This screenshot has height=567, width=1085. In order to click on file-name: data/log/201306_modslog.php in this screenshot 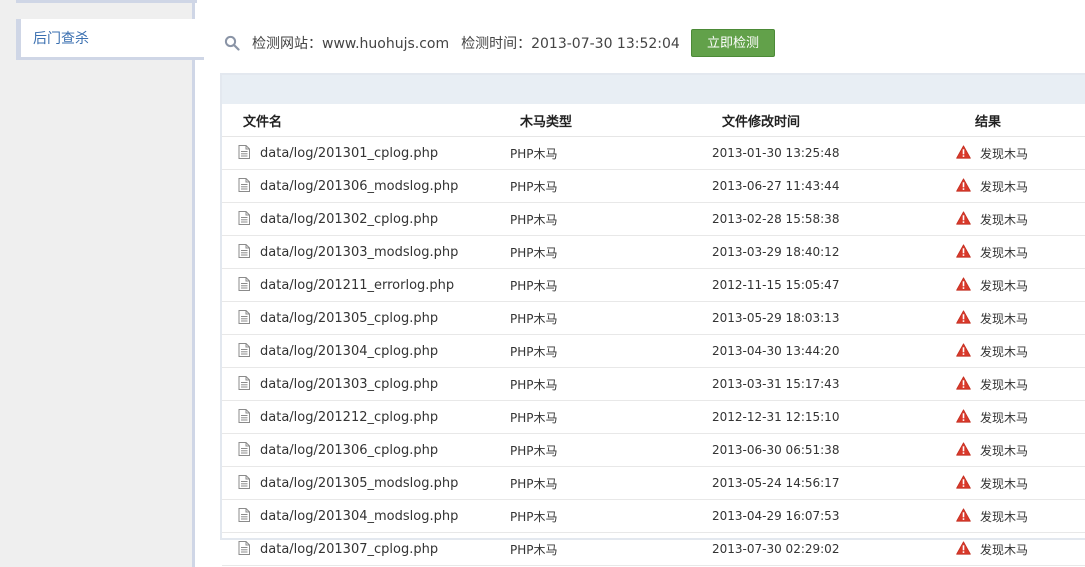, I will do `click(359, 186)`.